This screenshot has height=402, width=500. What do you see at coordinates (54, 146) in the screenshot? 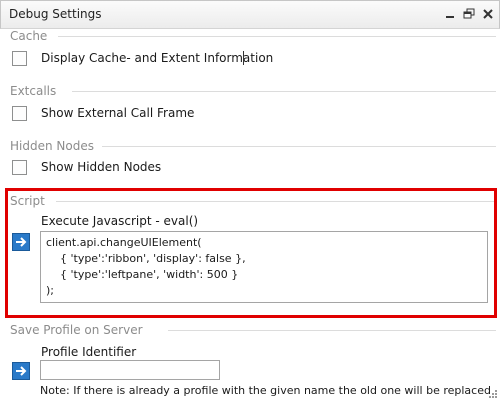
I see `hidden-nodes-legend: Hidden Nodes` at bounding box center [54, 146].